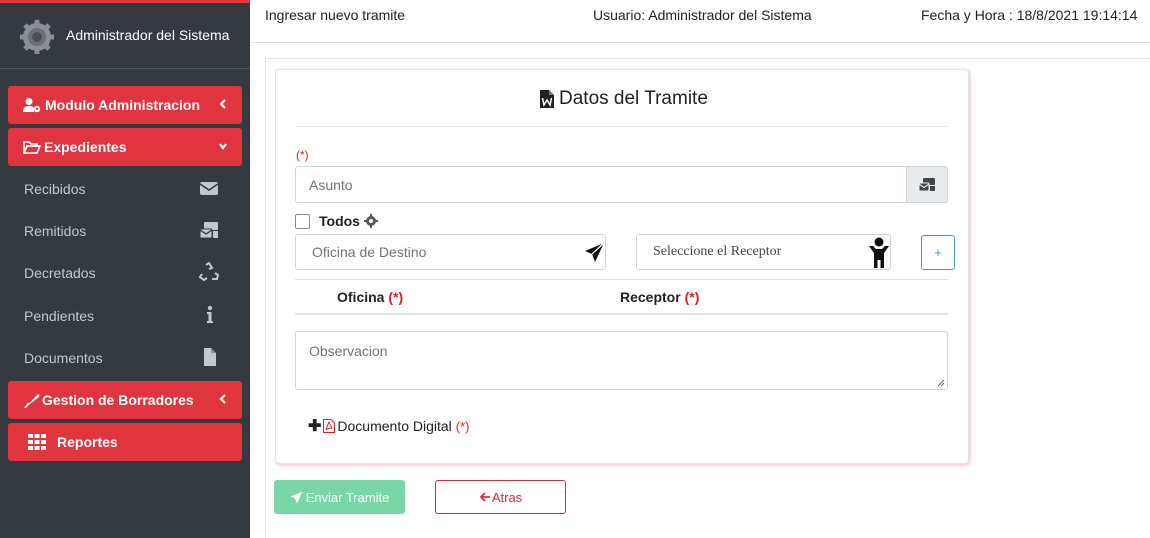 This screenshot has width=1150, height=538. Describe the element at coordinates (55, 231) in the screenshot. I see `sidebar-item-label: Remitidos` at that location.